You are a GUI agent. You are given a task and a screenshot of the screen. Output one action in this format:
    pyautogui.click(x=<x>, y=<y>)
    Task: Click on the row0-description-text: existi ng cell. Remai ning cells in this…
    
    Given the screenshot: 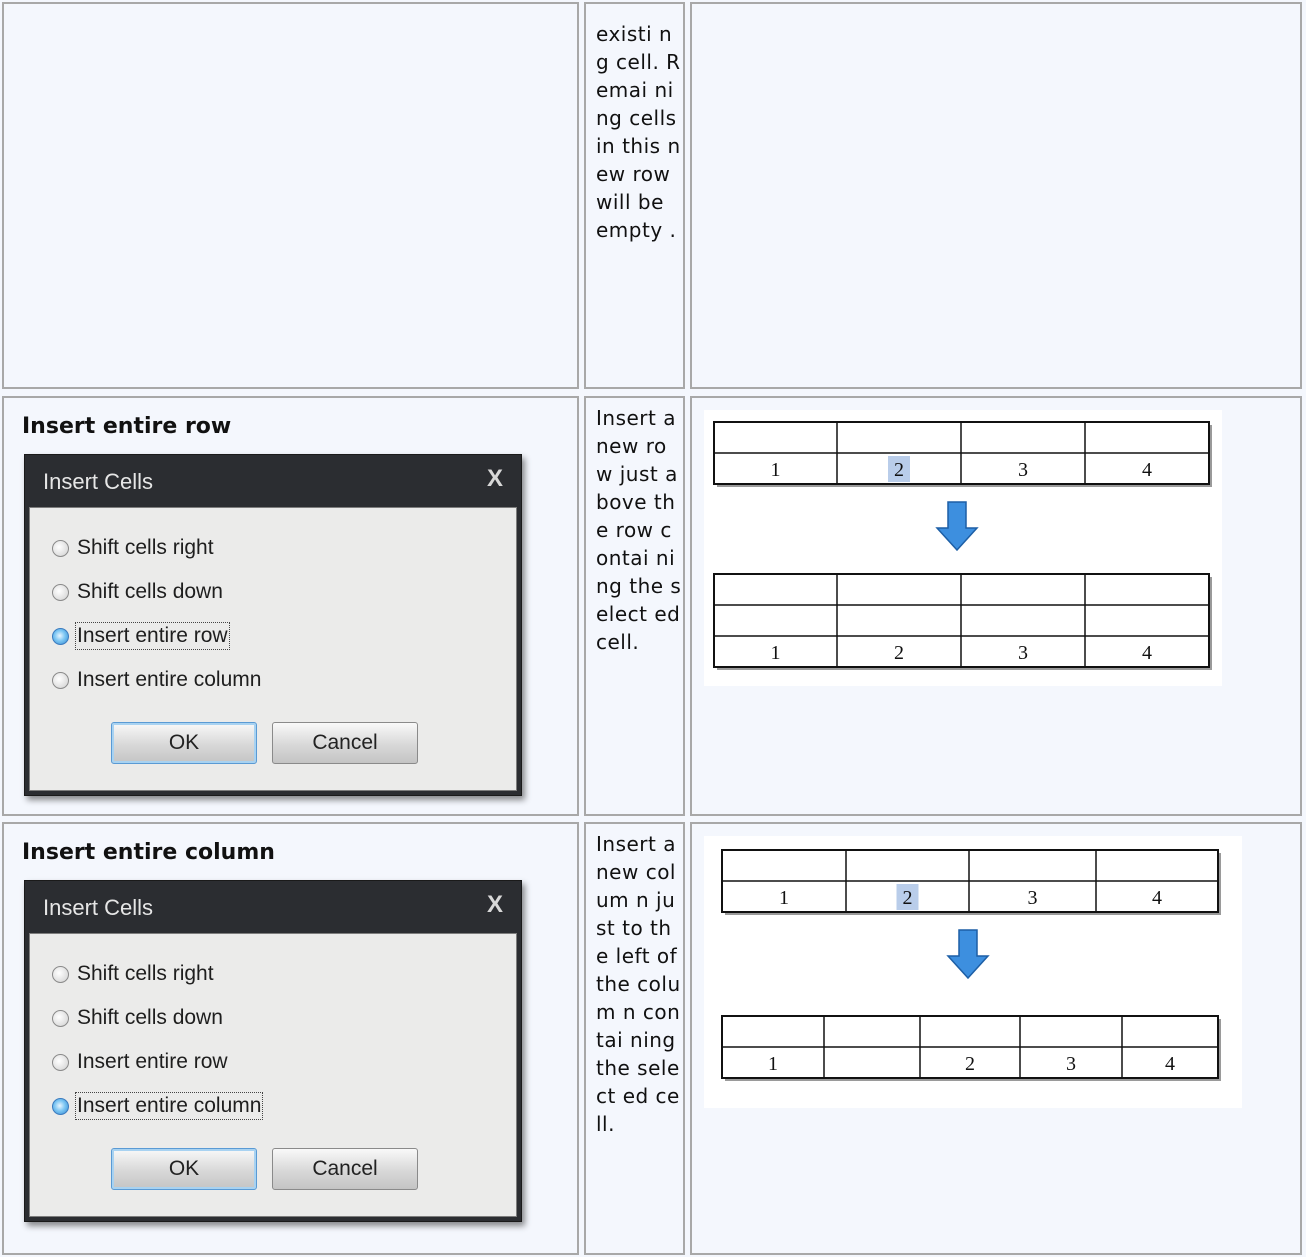 What is the action you would take?
    pyautogui.click(x=638, y=132)
    